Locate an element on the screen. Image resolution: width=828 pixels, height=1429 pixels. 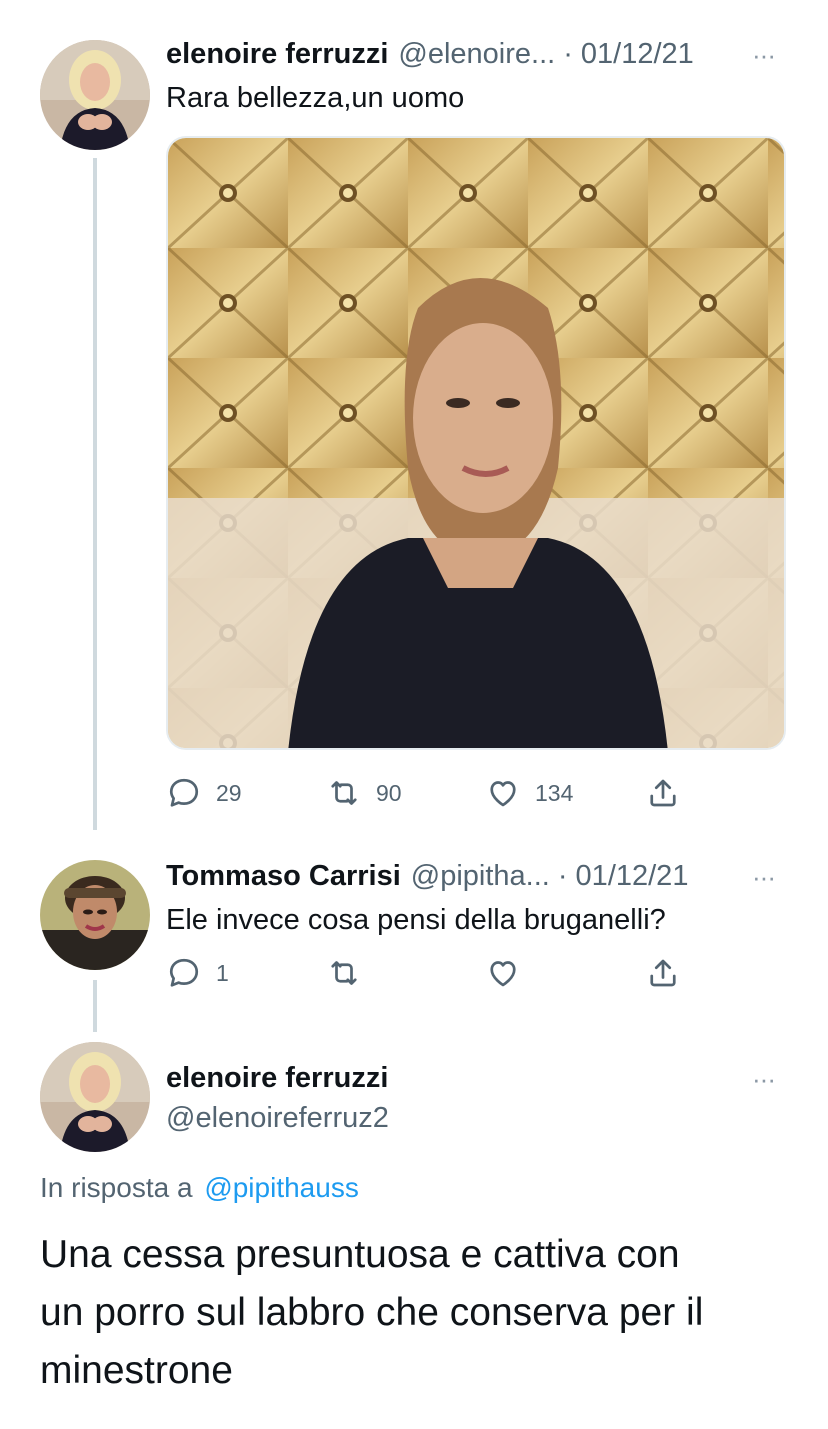
reply-to-link: @pipithauss is located at coordinates (281, 1187).